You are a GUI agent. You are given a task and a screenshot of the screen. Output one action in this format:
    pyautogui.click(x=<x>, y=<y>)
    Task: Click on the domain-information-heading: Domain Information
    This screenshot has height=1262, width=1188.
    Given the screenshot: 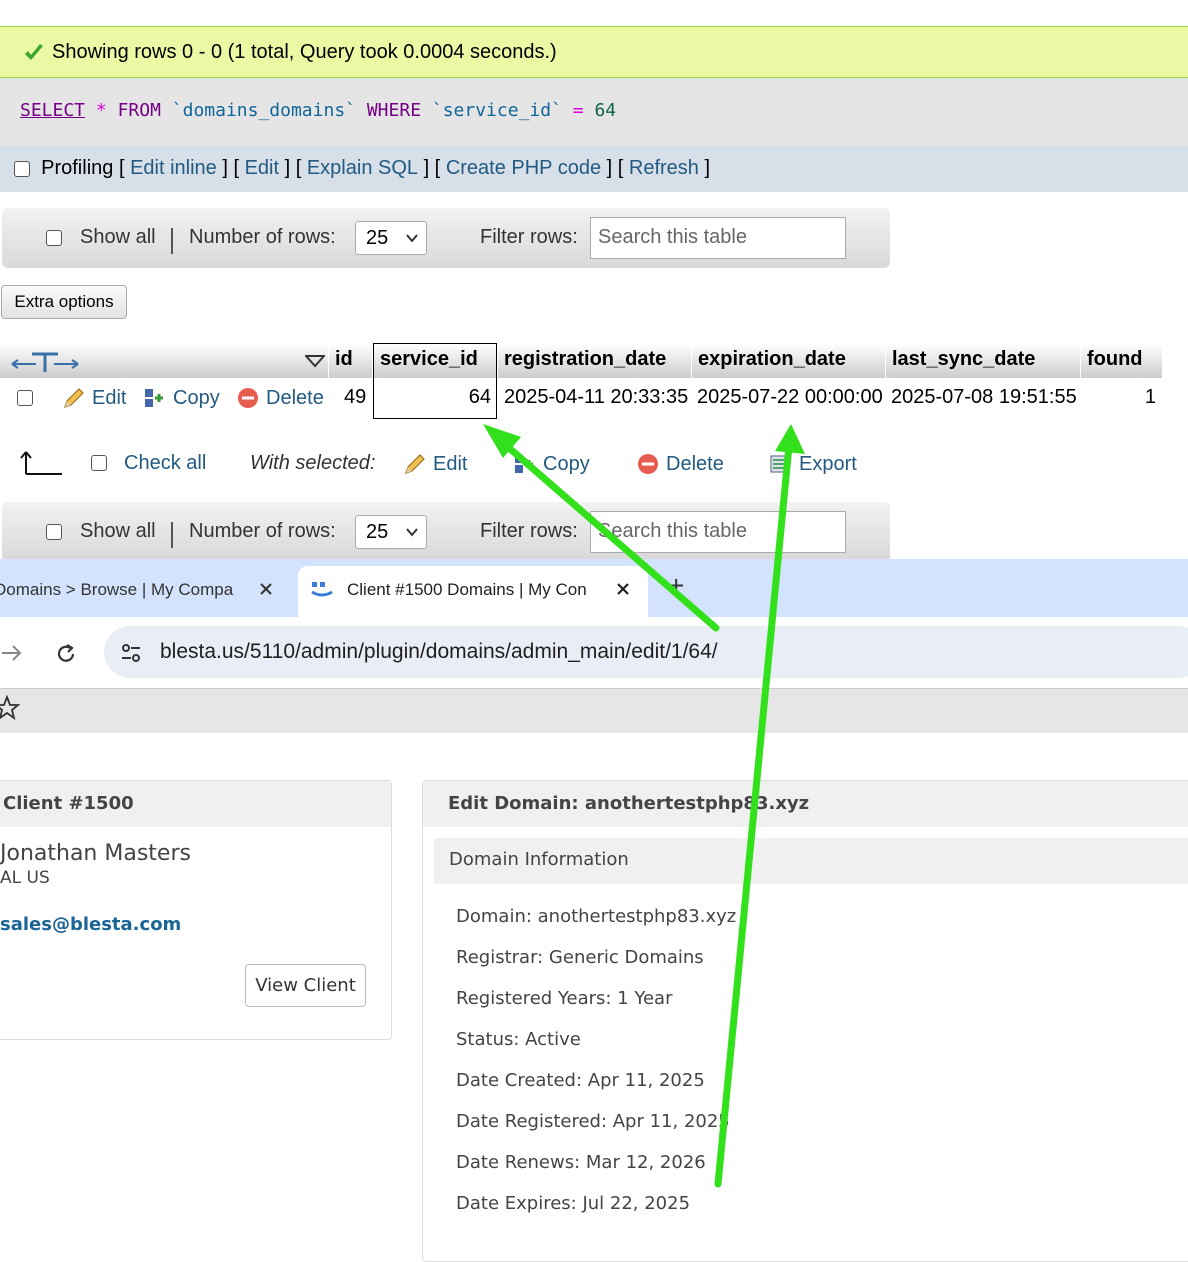 What is the action you would take?
    pyautogui.click(x=539, y=859)
    